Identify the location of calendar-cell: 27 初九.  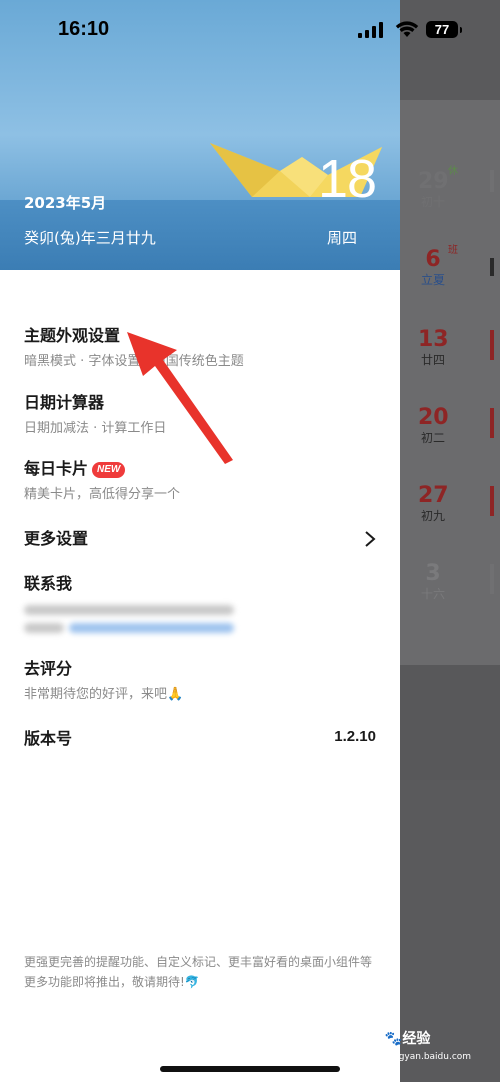
(433, 504).